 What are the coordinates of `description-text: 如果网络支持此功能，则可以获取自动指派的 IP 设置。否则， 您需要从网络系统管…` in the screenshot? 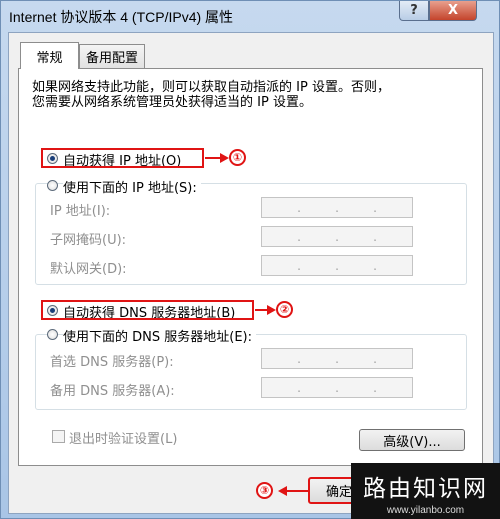 It's located at (211, 95).